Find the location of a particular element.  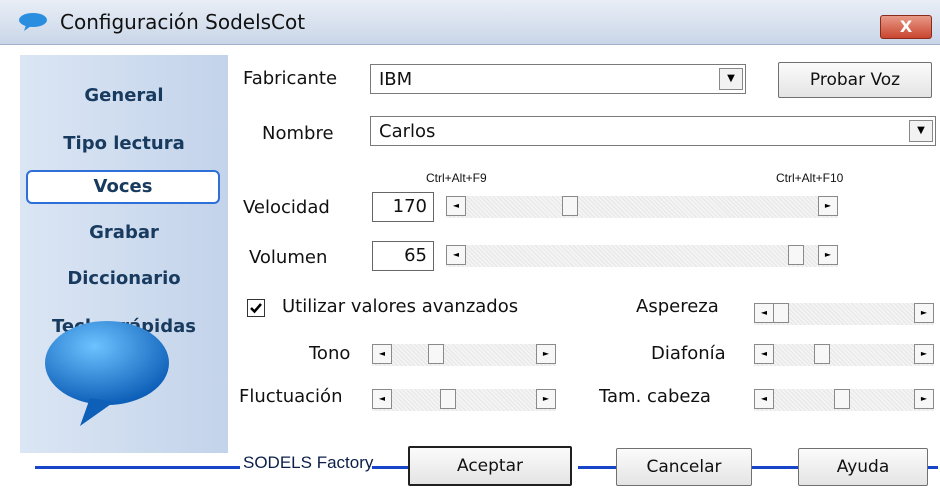

nombre-select: Carlos ▼ is located at coordinates (653, 131).